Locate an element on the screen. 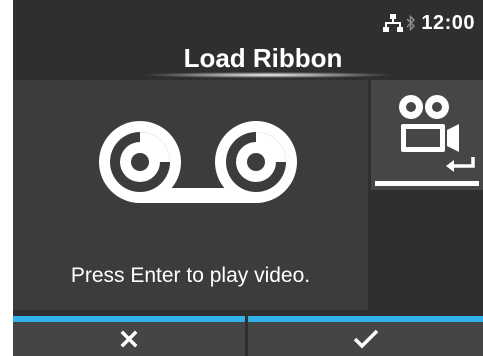  softkey-bar is located at coordinates (248, 336).